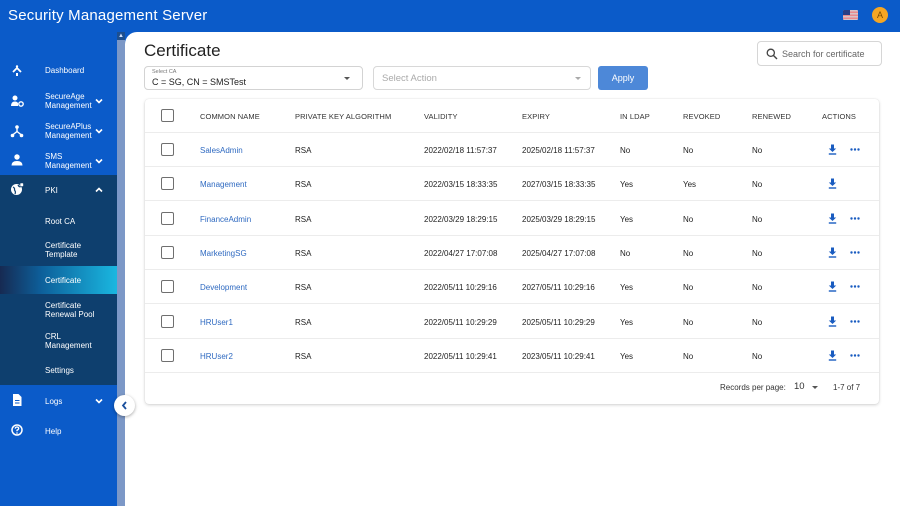  What do you see at coordinates (223, 253) in the screenshot?
I see `cell-common-name: MarketingSG` at bounding box center [223, 253].